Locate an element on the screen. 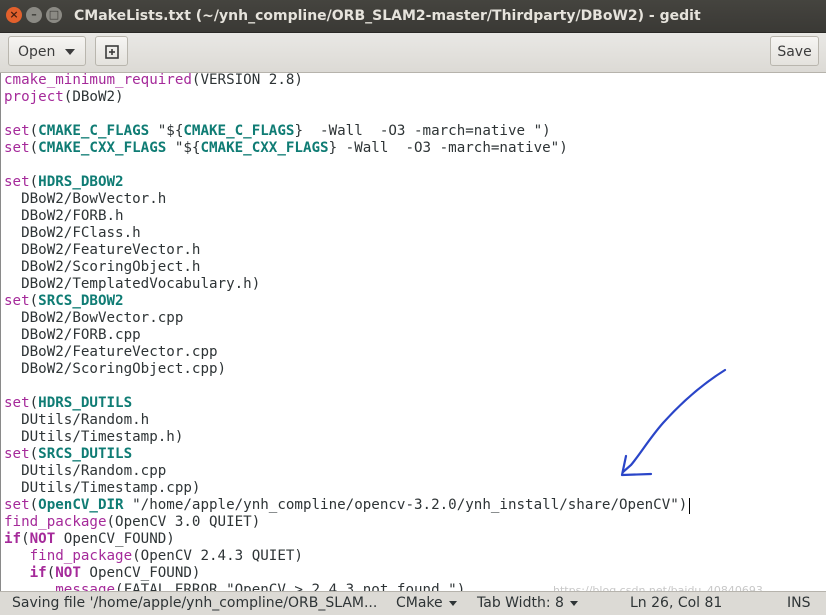 The width and height of the screenshot is (826, 615). tab-width-selector: Tab Width: 8 is located at coordinates (527, 603).